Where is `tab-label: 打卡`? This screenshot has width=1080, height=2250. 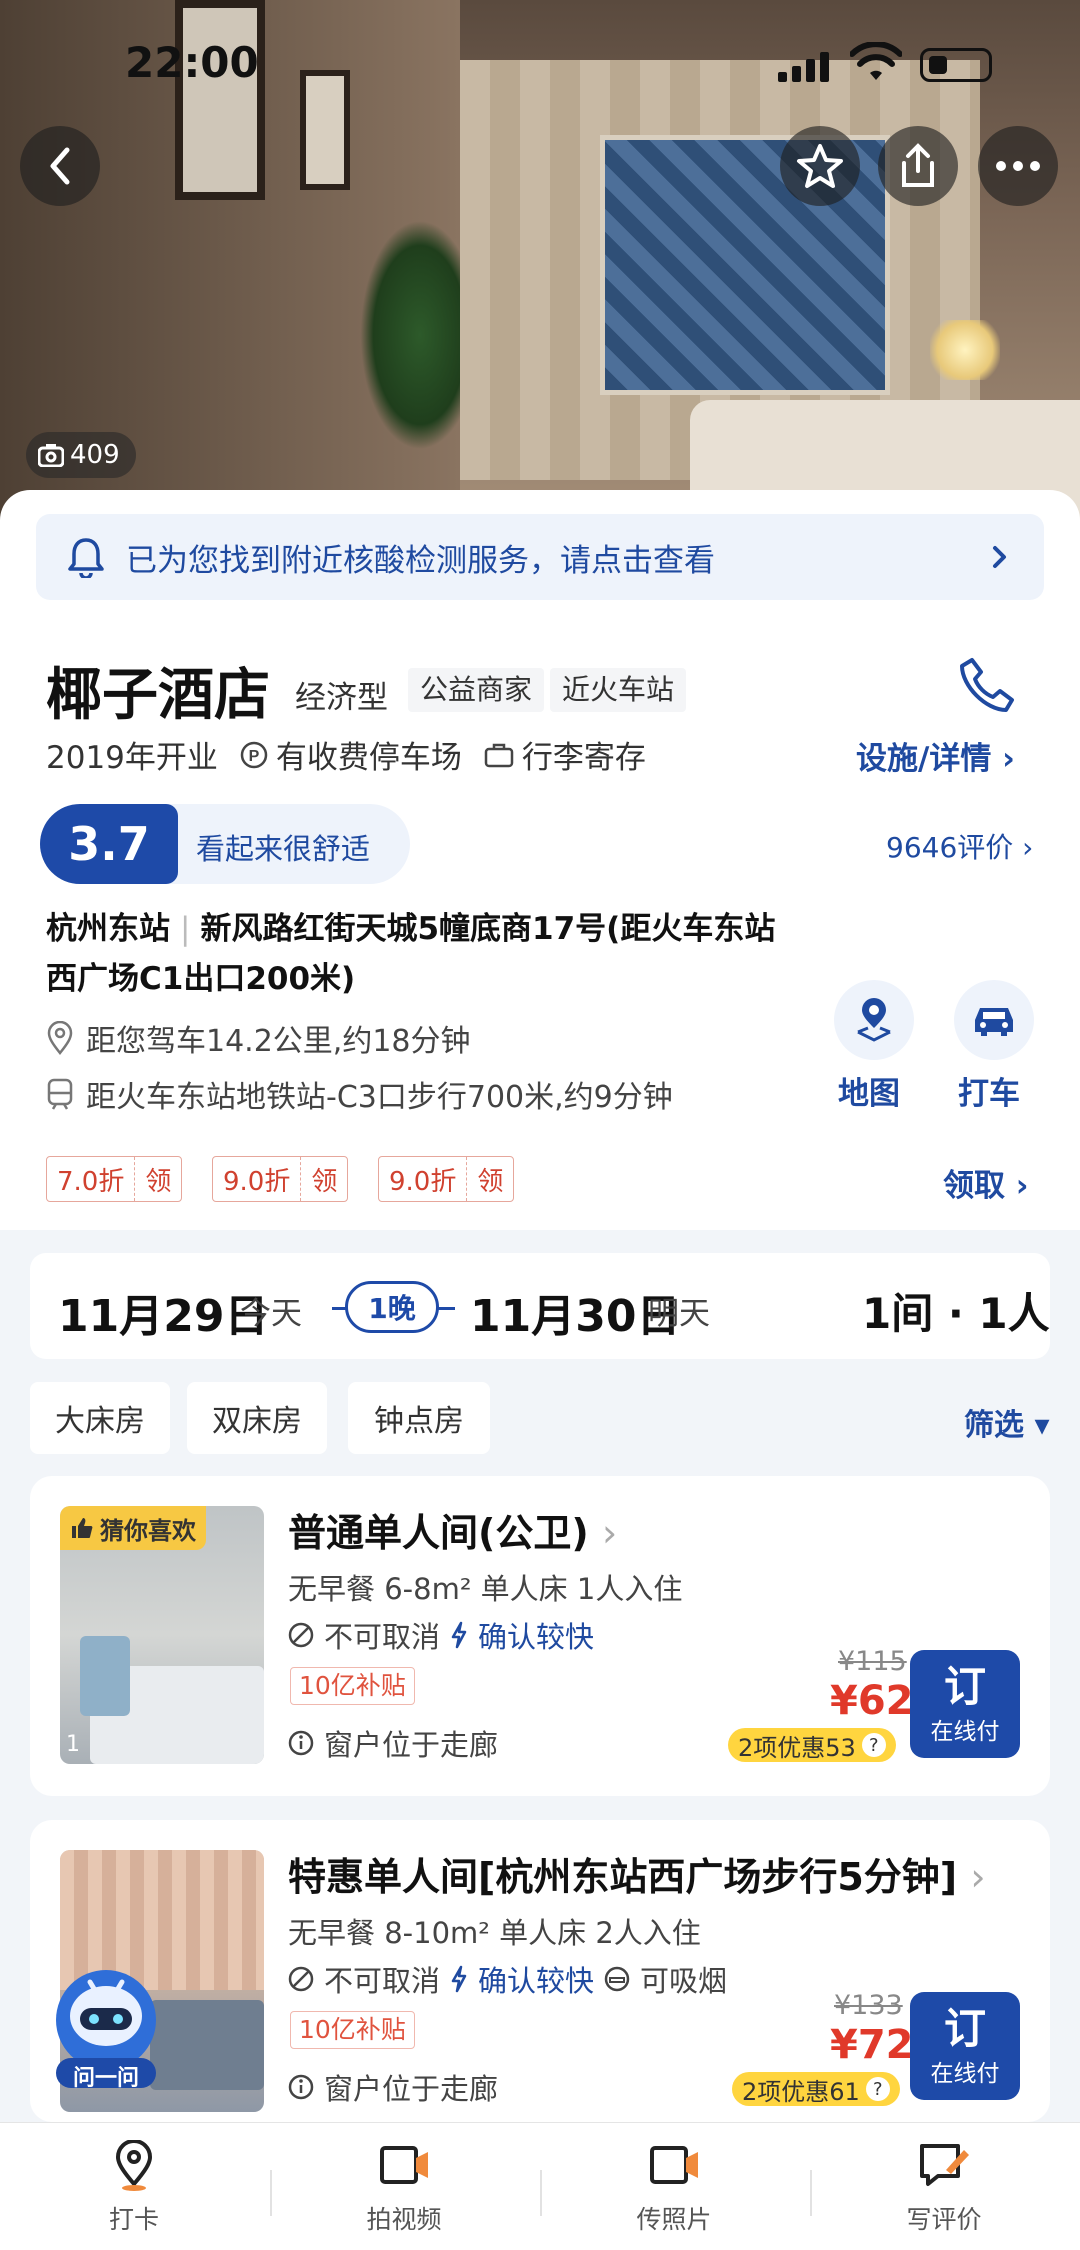 tab-label: 打卡 is located at coordinates (133, 2219).